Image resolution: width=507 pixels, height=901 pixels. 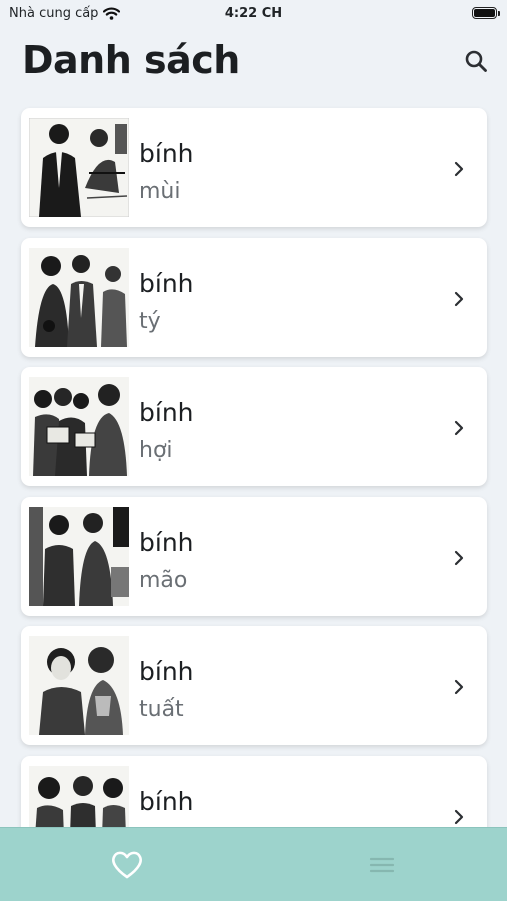 I want to click on tab-favorites, so click(x=127, y=865).